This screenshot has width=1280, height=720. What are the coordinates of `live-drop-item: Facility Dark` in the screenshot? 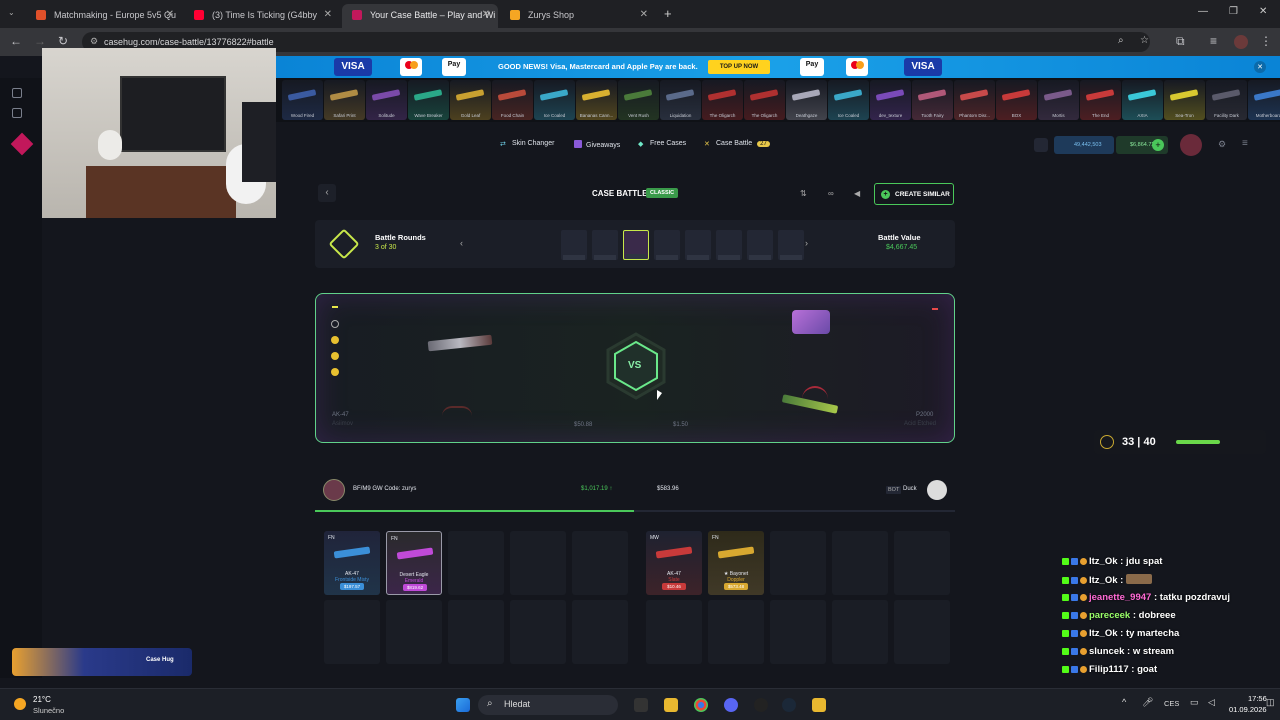 It's located at (1226, 100).